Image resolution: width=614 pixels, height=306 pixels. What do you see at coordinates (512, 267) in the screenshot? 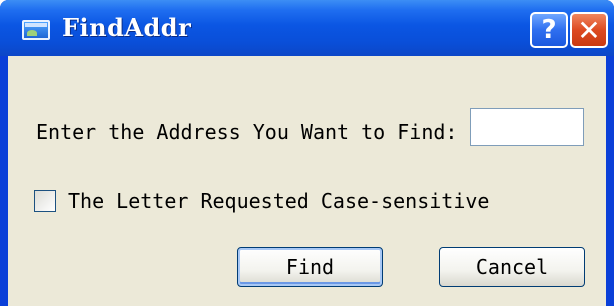
I see `cancel-button: Cancel` at bounding box center [512, 267].